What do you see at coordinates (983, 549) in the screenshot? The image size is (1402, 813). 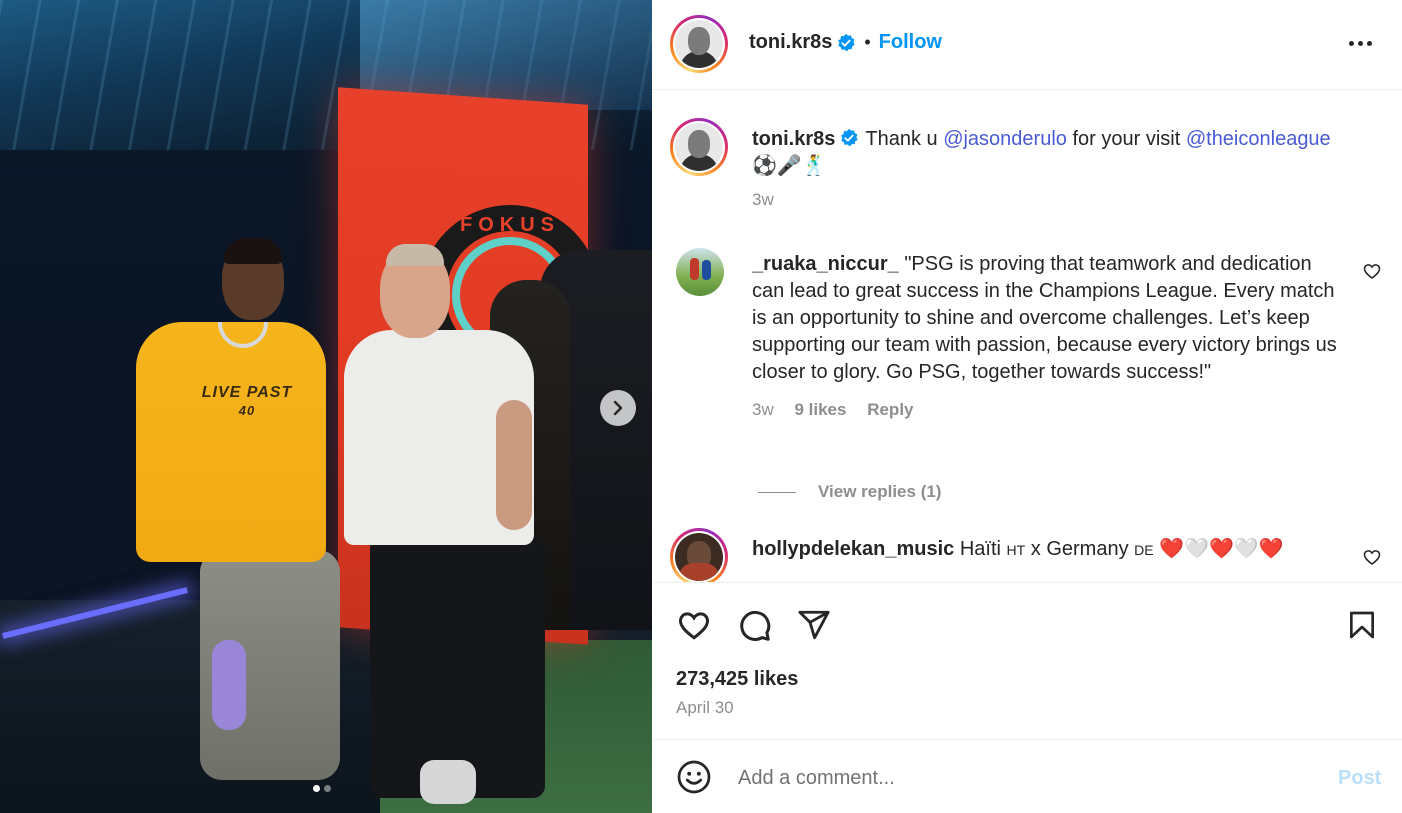 I see `comment-text: Haïti` at bounding box center [983, 549].